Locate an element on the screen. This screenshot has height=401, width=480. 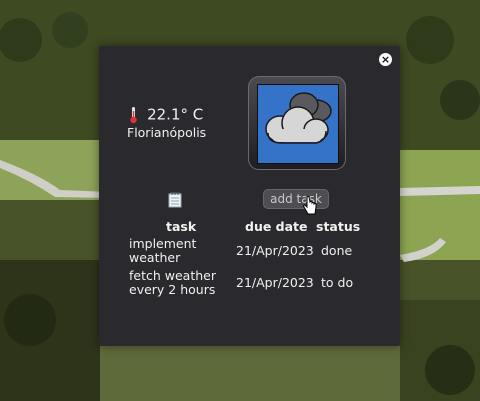
column-header-due-date: due date is located at coordinates (276, 226).